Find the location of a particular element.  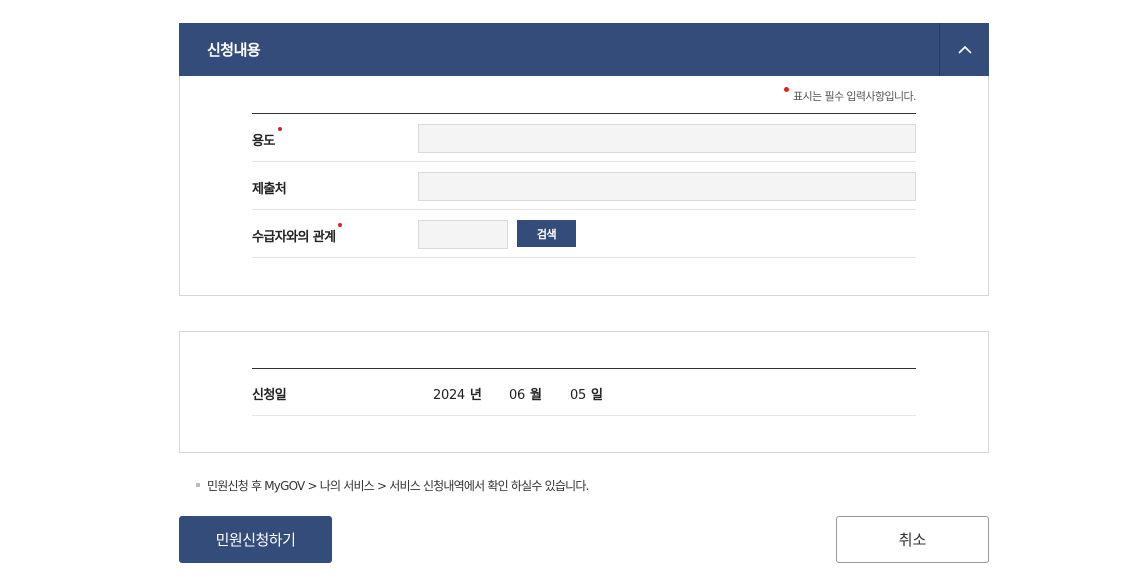

application-date-day: 05 일 is located at coordinates (586, 395).